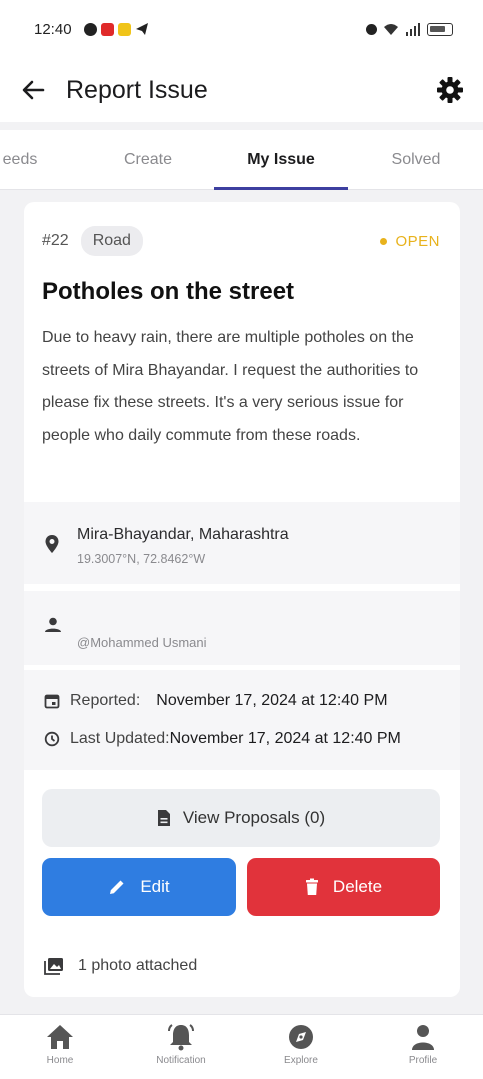  I want to click on alarm-icon, so click(371, 29).